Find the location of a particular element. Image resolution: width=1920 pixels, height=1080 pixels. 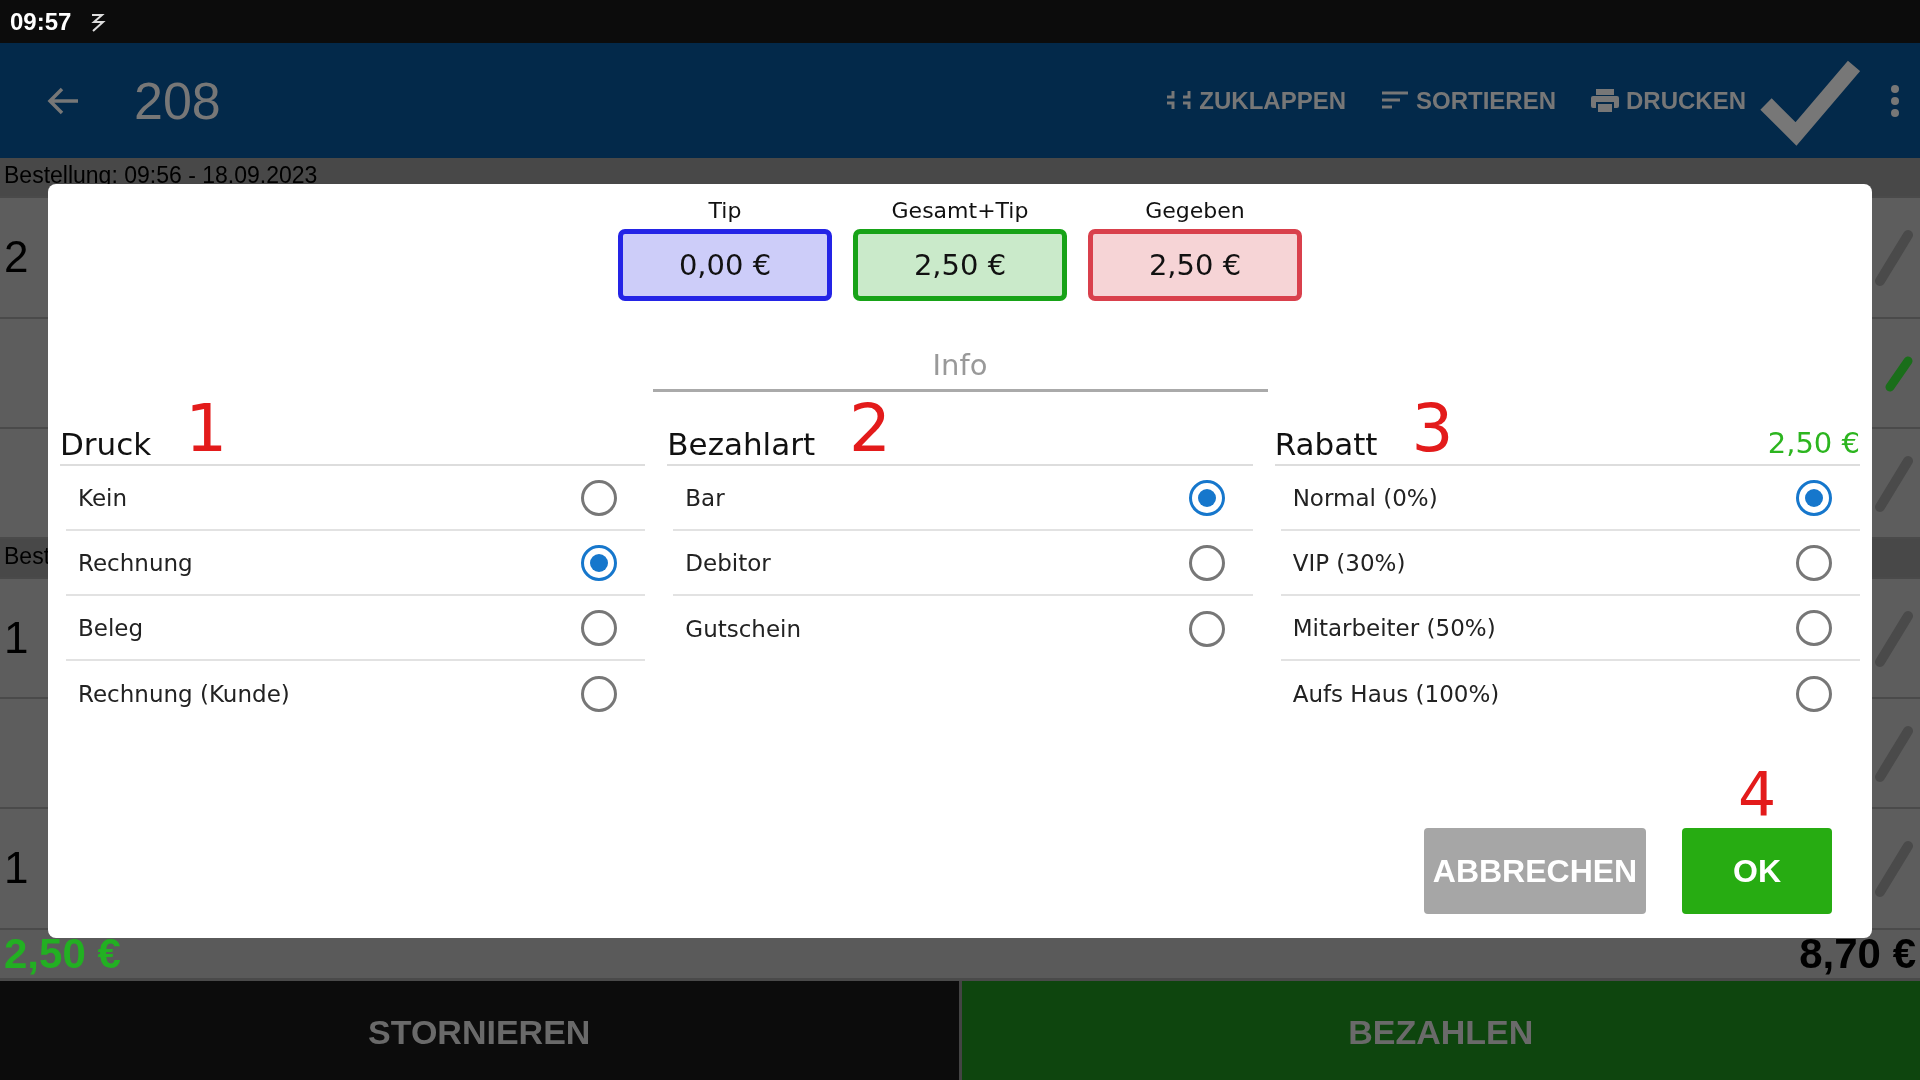

amount-label: Tip is located at coordinates (725, 210).